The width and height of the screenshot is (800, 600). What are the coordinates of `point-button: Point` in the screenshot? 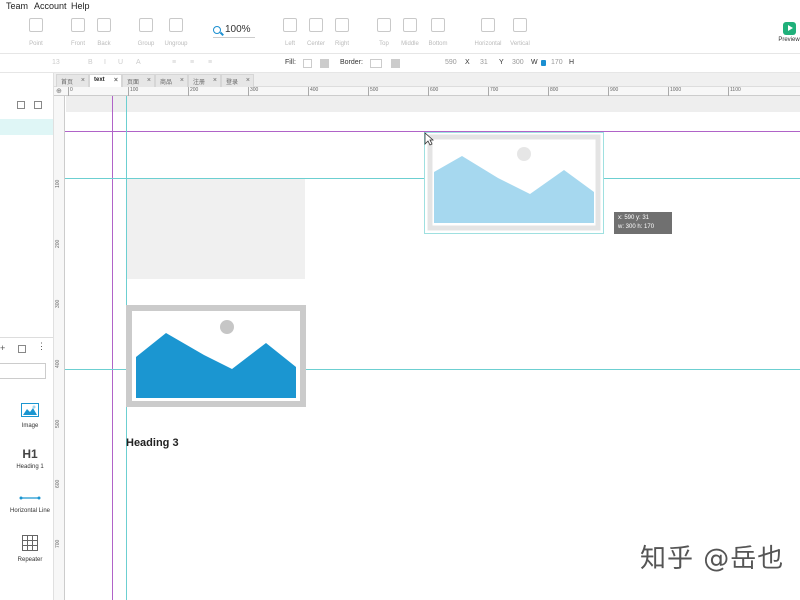 It's located at (36, 32).